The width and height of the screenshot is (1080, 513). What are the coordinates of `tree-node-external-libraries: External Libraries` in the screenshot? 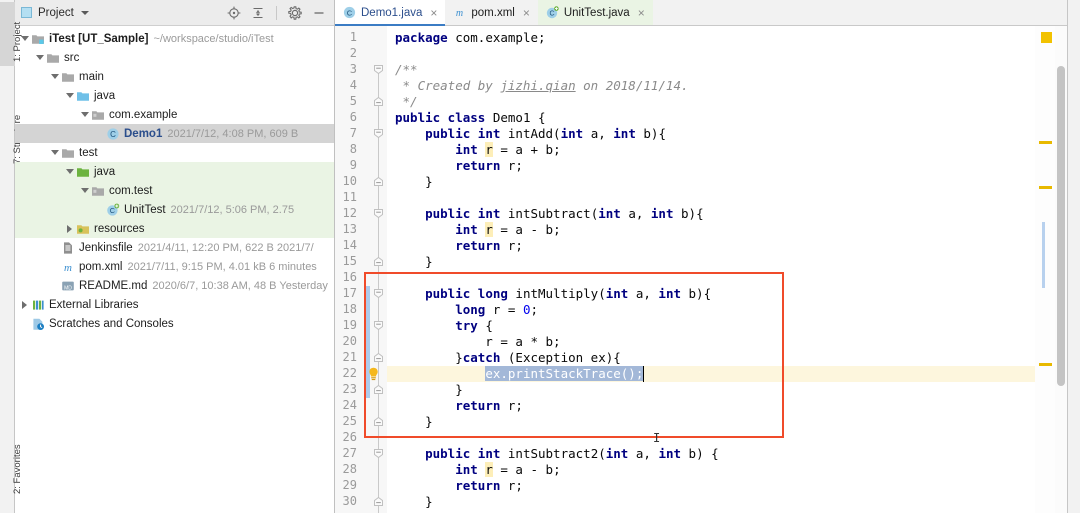 It's located at (174, 304).